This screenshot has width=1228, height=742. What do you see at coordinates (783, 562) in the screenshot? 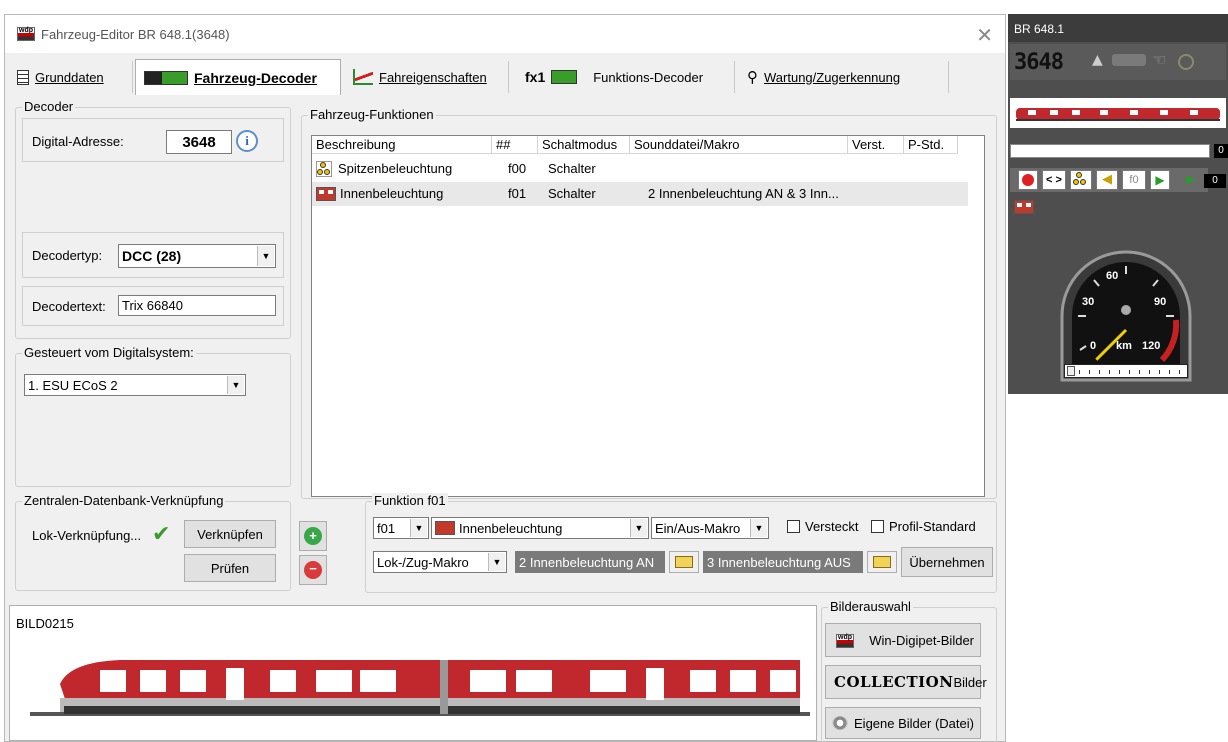
I see `macro-off-field: 3 Innenbeleuchtung AUS` at bounding box center [783, 562].